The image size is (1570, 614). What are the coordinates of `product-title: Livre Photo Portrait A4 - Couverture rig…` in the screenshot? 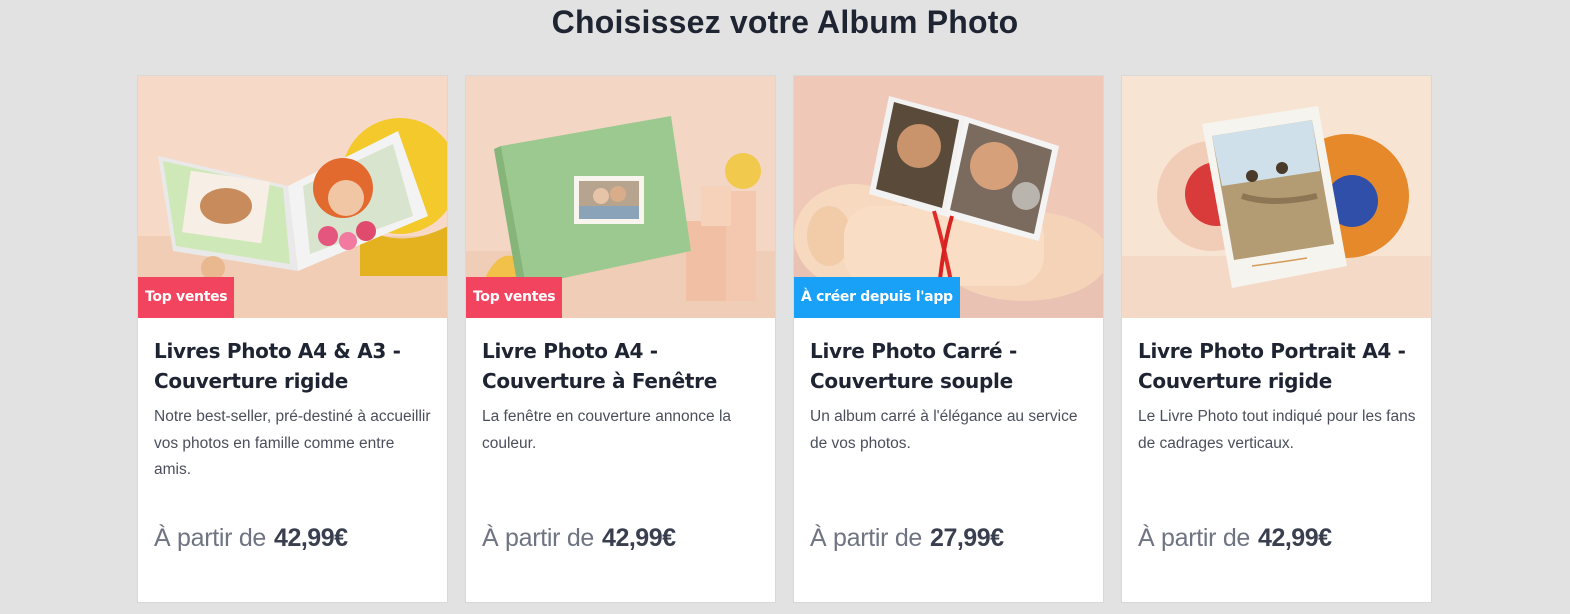 It's located at (1277, 366).